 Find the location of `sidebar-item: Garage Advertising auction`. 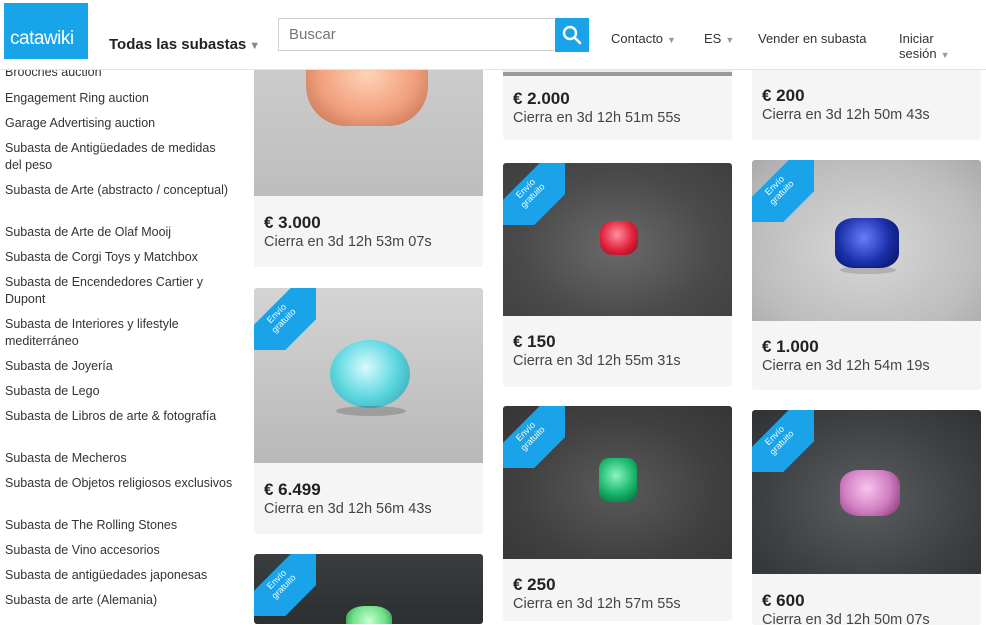

sidebar-item: Garage Advertising auction is located at coordinates (120, 123).